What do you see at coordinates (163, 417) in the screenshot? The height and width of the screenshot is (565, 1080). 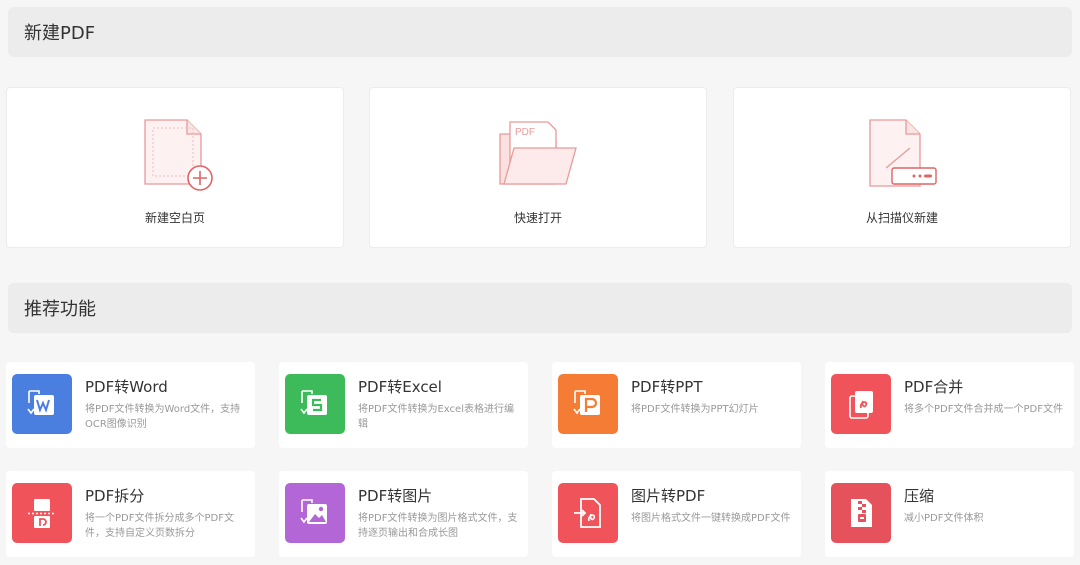 I see `feature-desc: 将PDF文件转换为Word文件，支持OCR图像识别` at bounding box center [163, 417].